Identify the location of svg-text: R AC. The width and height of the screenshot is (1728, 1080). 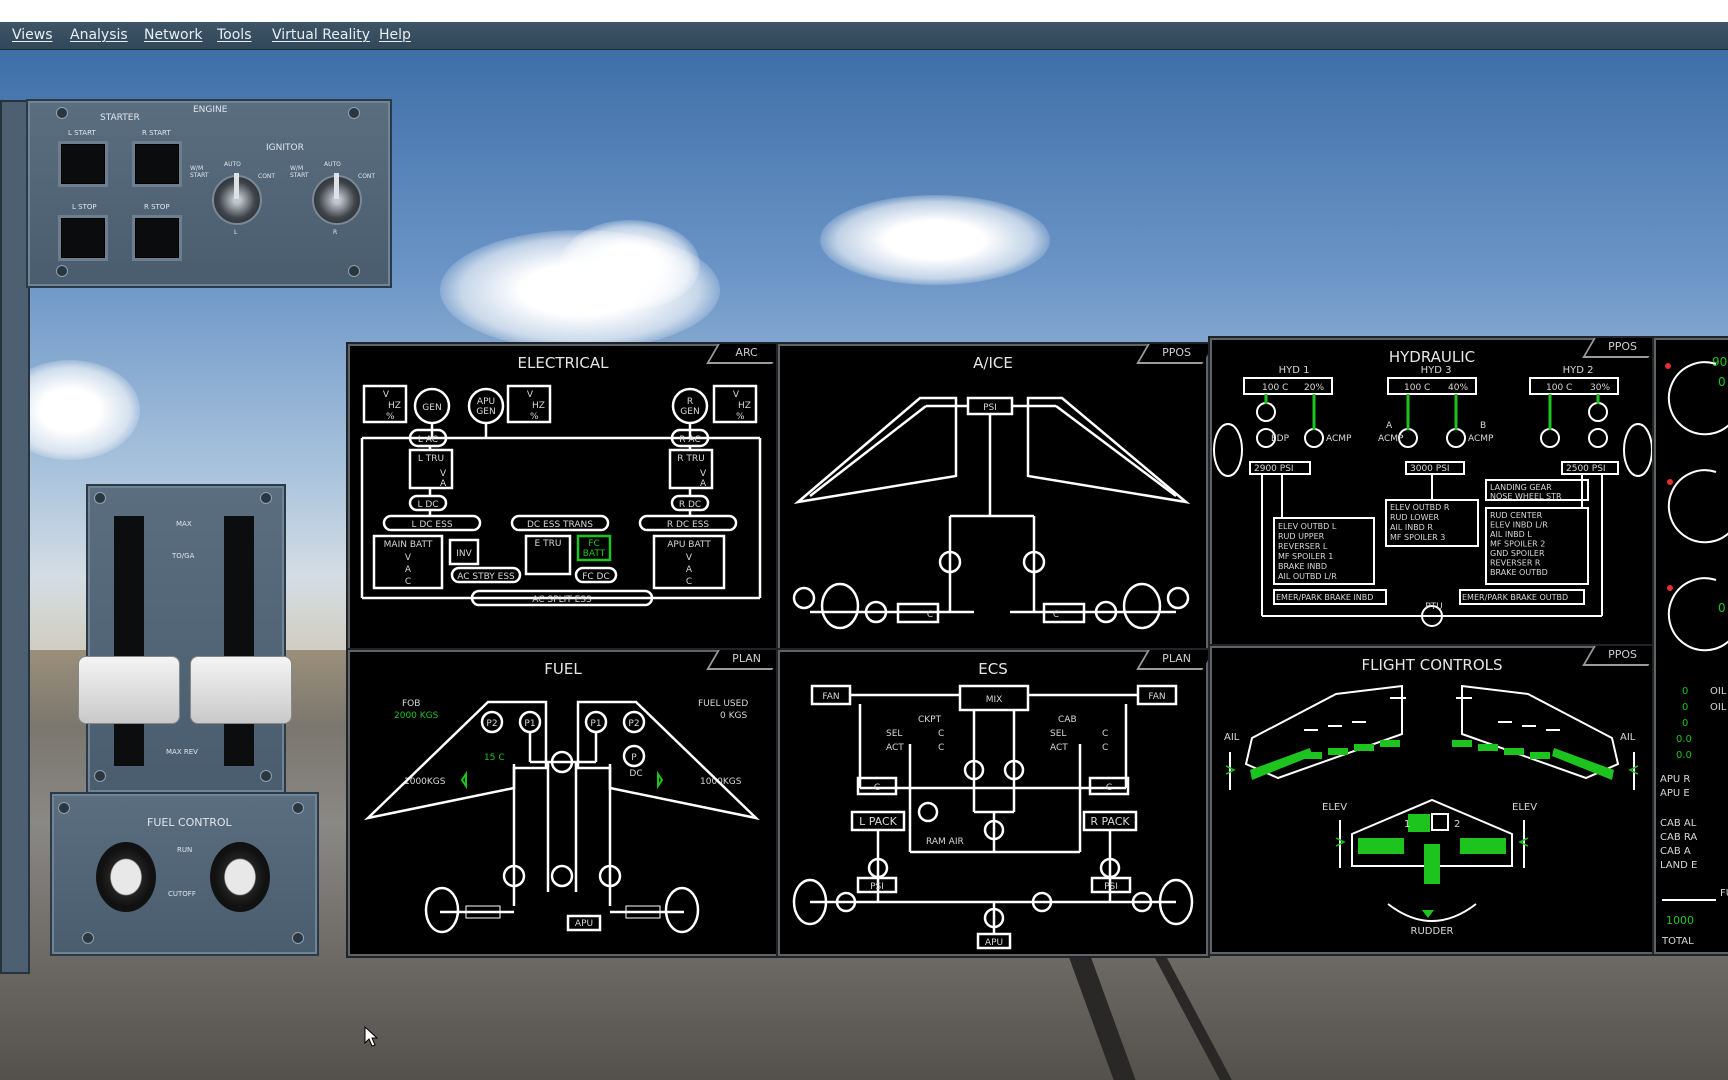
(689, 440).